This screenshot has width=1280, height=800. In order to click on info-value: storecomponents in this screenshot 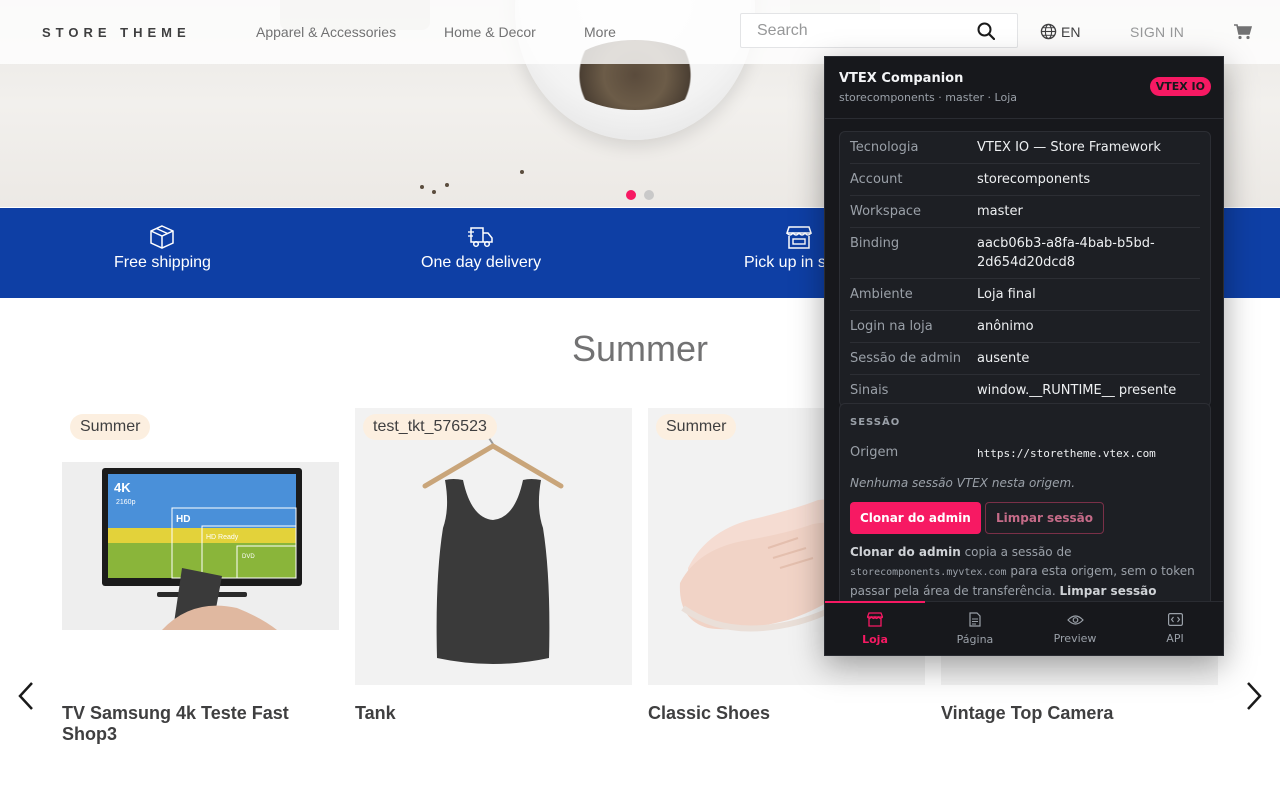, I will do `click(1034, 179)`.